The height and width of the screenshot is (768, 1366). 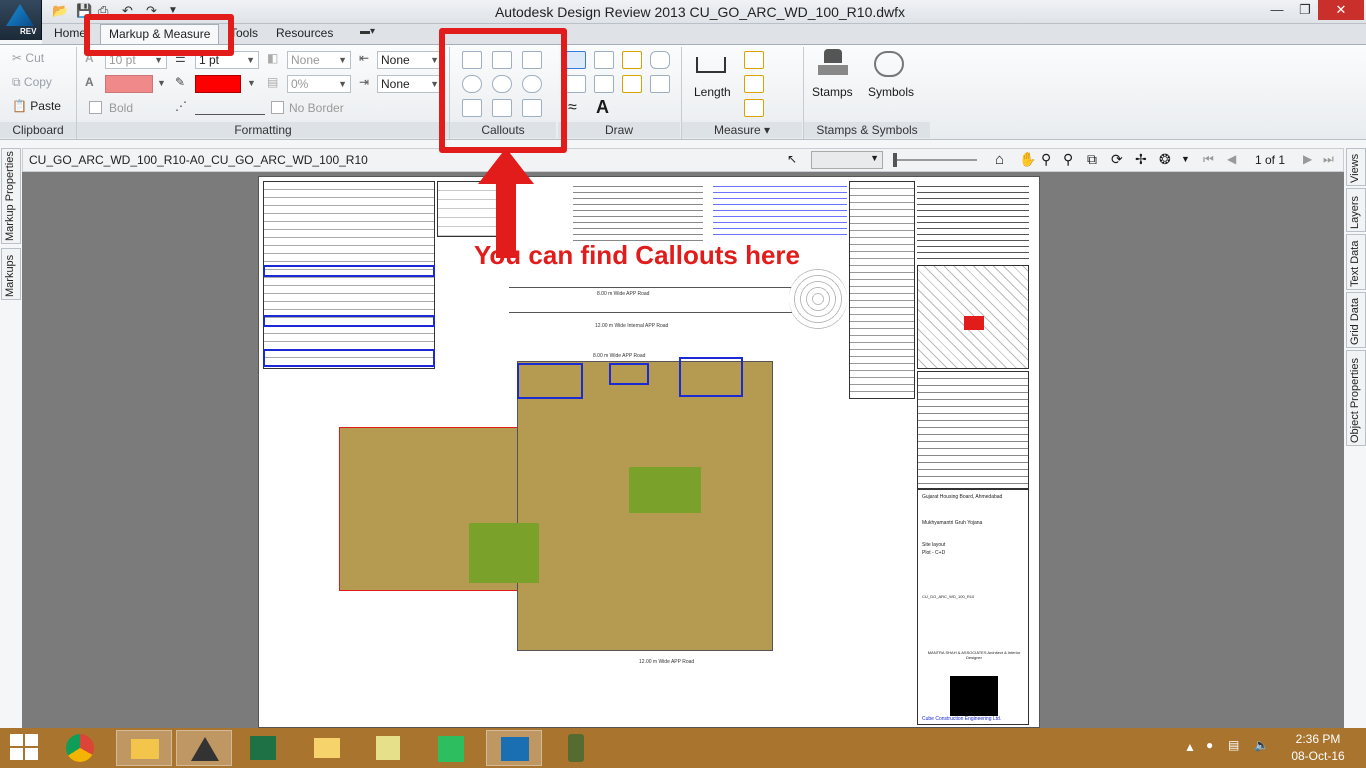 What do you see at coordinates (1356, 210) in the screenshot?
I see `layers-tab: Layers` at bounding box center [1356, 210].